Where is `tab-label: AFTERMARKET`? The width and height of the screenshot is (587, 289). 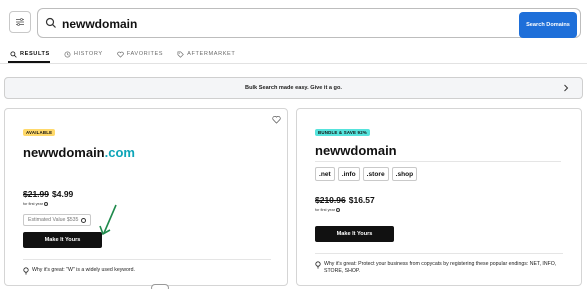 tab-label: AFTERMARKET is located at coordinates (211, 54).